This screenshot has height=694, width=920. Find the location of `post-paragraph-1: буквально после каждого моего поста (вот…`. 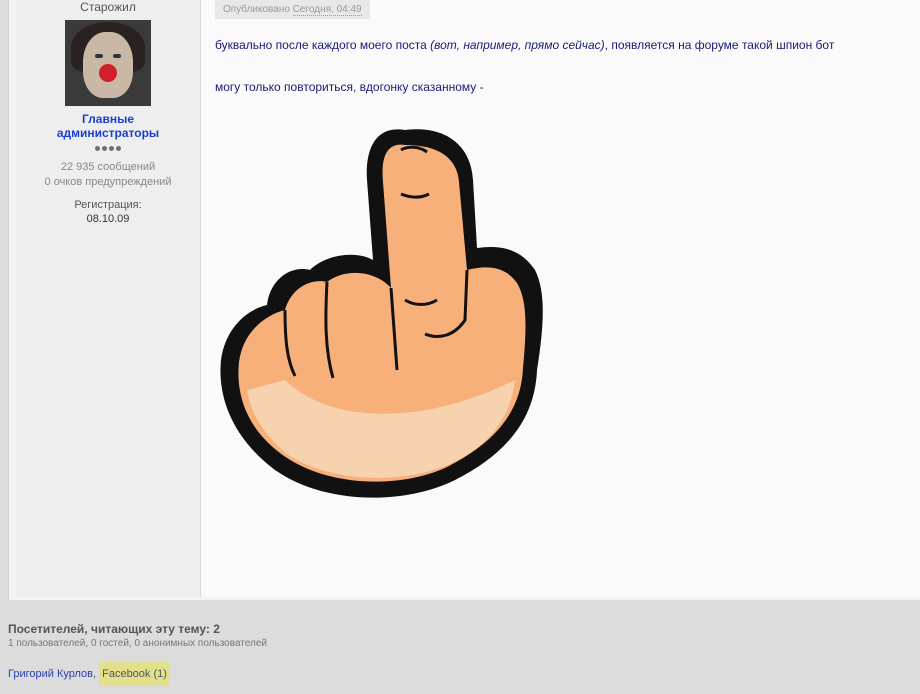

post-paragraph-1: буквально после каждого моего поста (вот… is located at coordinates (524, 45).